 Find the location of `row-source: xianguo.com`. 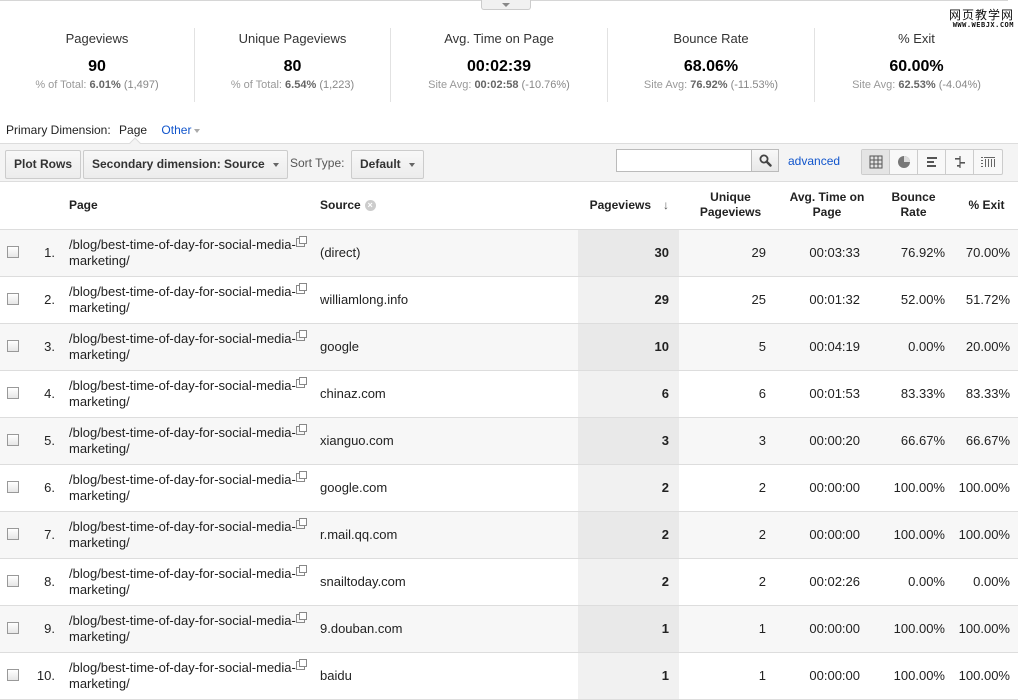

row-source: xianguo.com is located at coordinates (449, 441).